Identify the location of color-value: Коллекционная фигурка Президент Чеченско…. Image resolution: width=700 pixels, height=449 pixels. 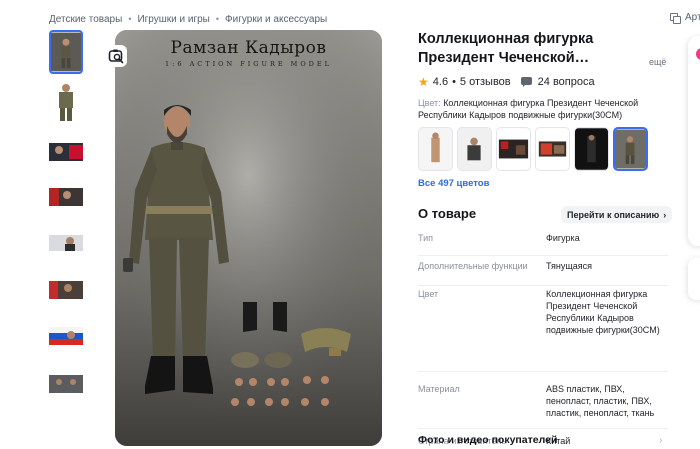
(528, 109).